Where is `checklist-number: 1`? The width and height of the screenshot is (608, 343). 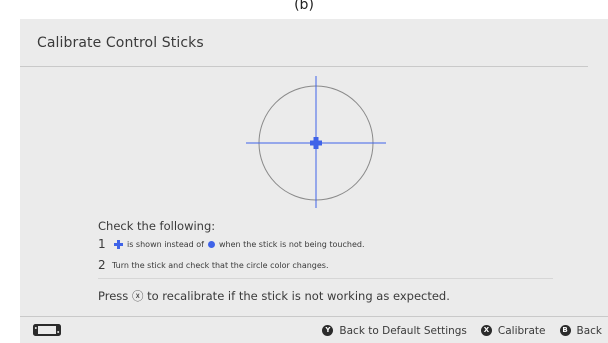 checklist-number: 1 is located at coordinates (102, 244).